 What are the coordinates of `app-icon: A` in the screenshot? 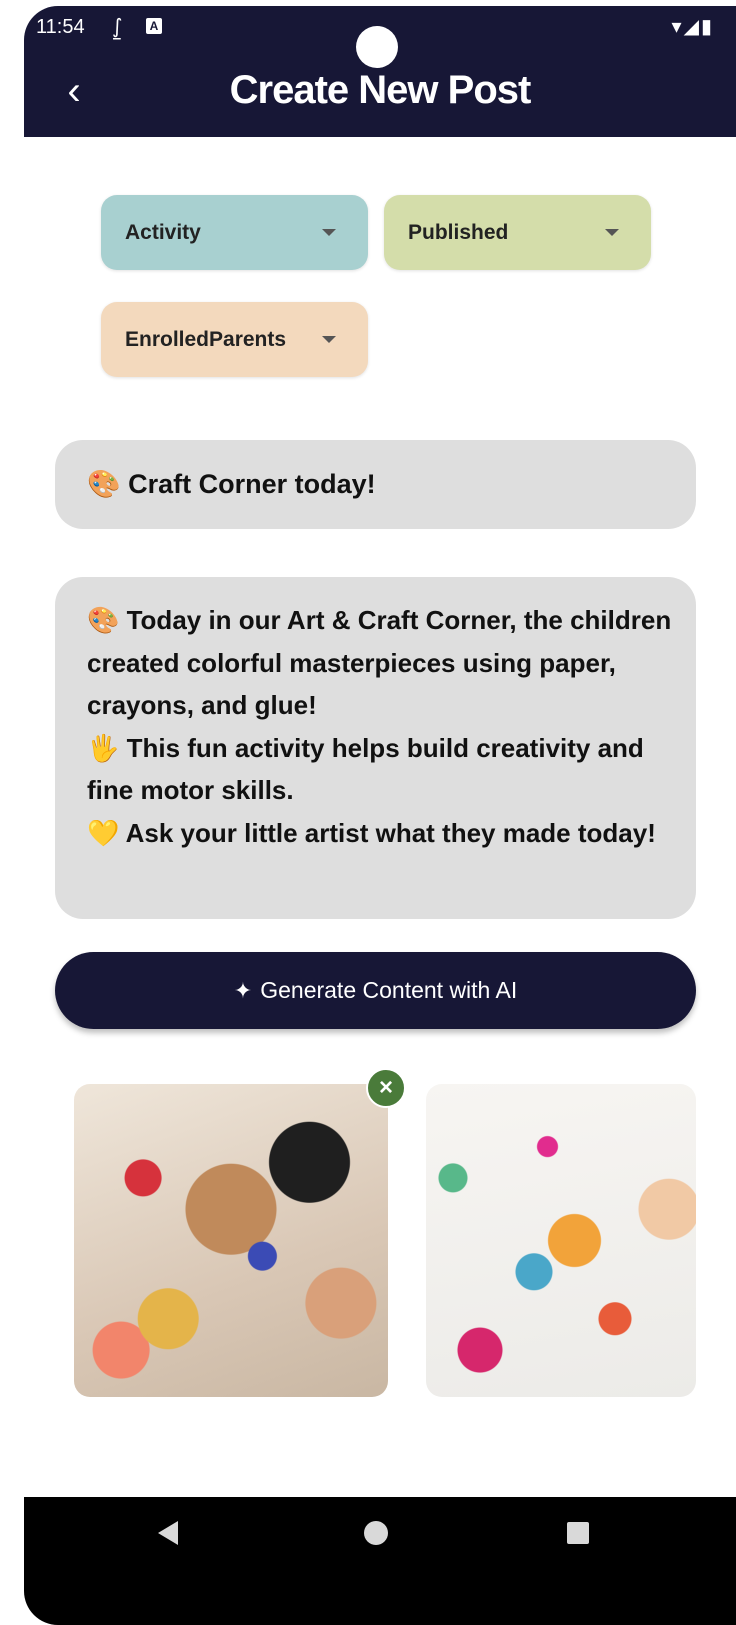 It's located at (154, 26).